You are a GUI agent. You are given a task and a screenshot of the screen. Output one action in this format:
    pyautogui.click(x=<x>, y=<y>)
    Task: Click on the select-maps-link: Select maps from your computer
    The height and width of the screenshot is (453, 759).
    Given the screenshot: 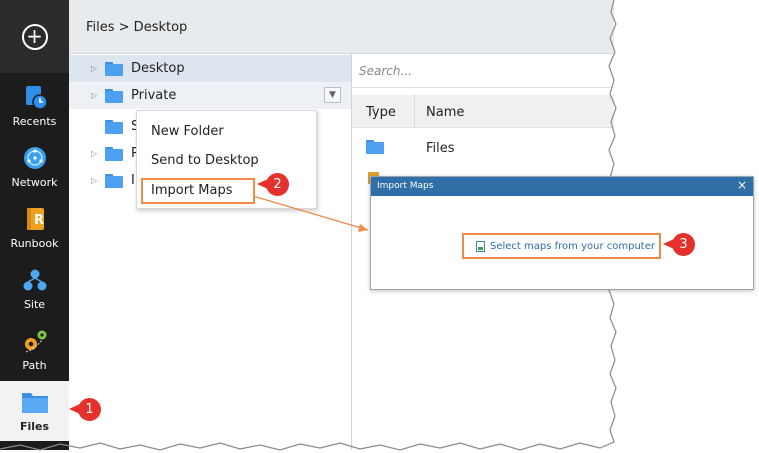 What is the action you would take?
    pyautogui.click(x=561, y=246)
    